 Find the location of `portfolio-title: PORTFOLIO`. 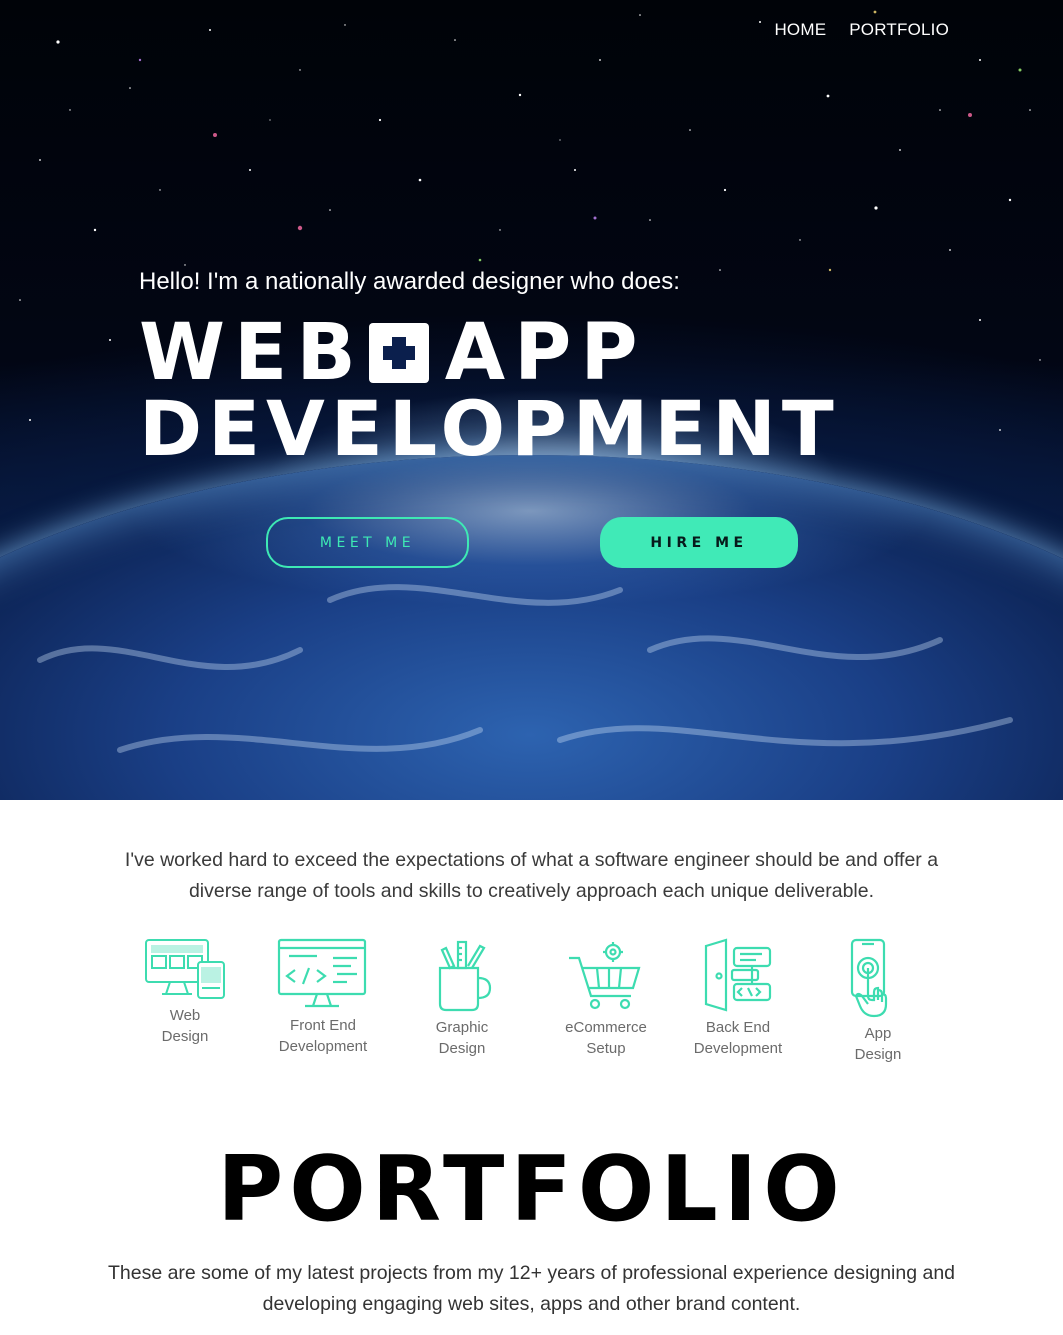

portfolio-title: PORTFOLIO is located at coordinates (531, 1189).